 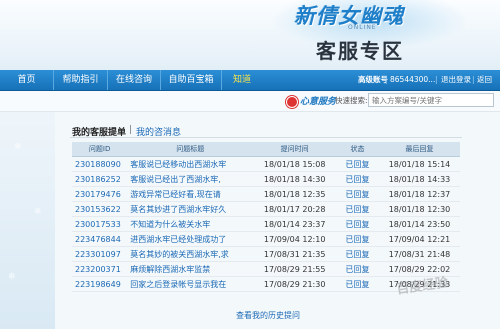 What do you see at coordinates (318, 102) in the screenshot?
I see `service-brand: 心意服务` at bounding box center [318, 102].